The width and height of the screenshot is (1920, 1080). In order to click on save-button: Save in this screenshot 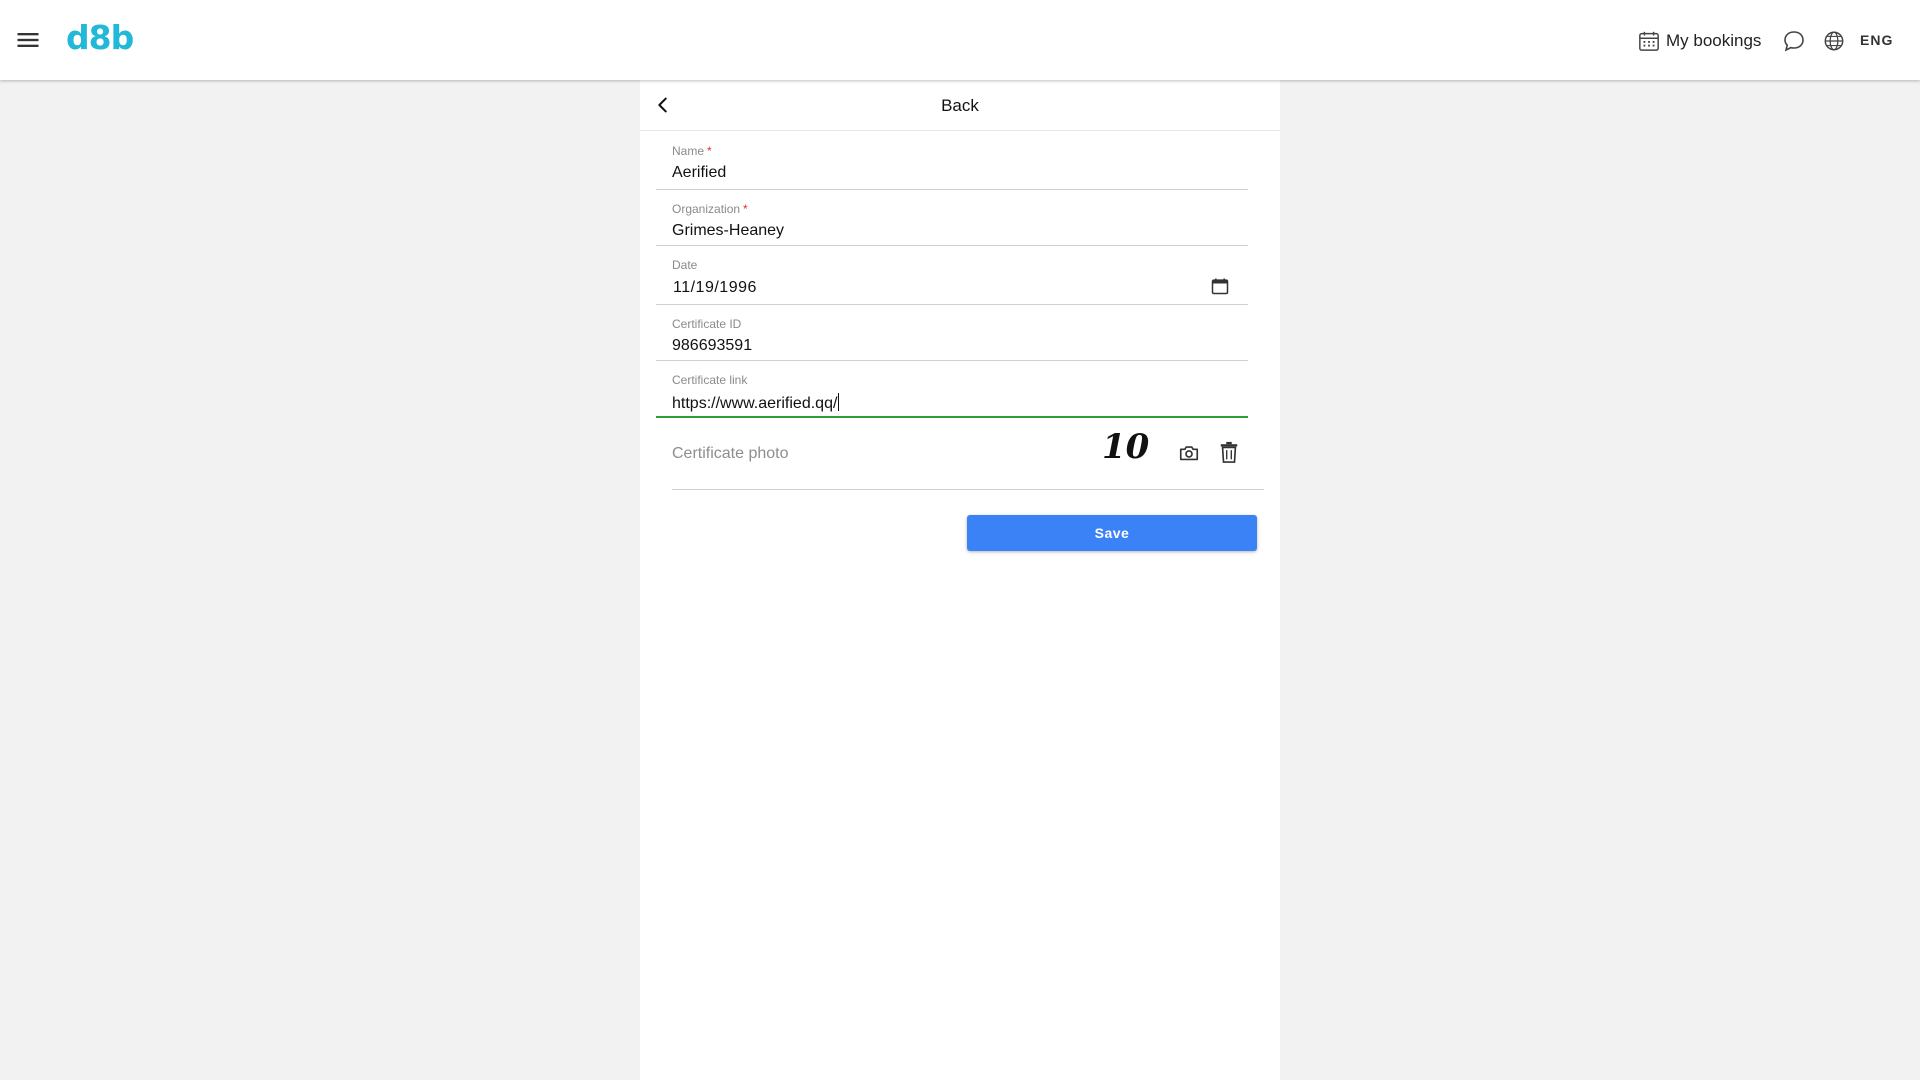, I will do `click(1112, 533)`.